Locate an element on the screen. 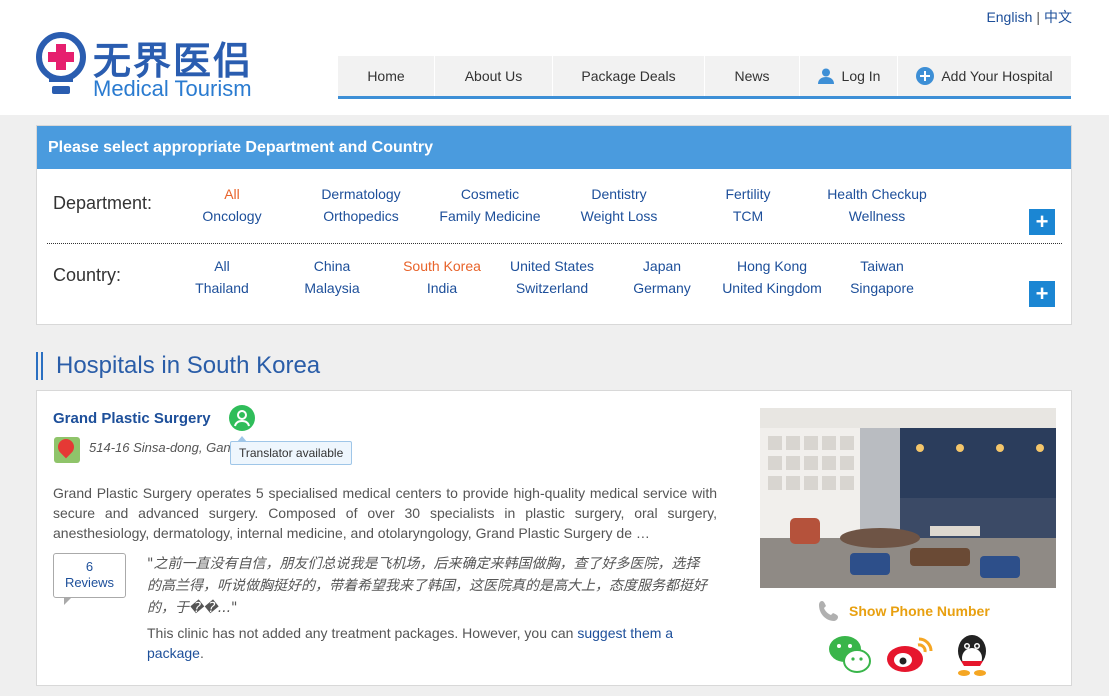  department-more-button: + is located at coordinates (1042, 222).